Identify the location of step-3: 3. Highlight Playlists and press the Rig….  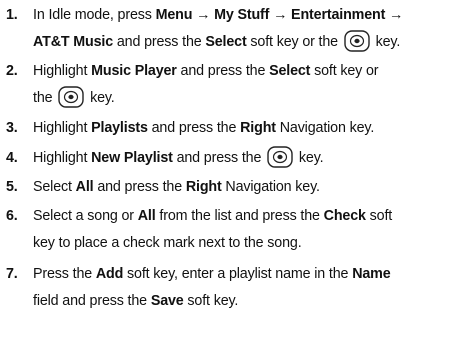
(235, 128).